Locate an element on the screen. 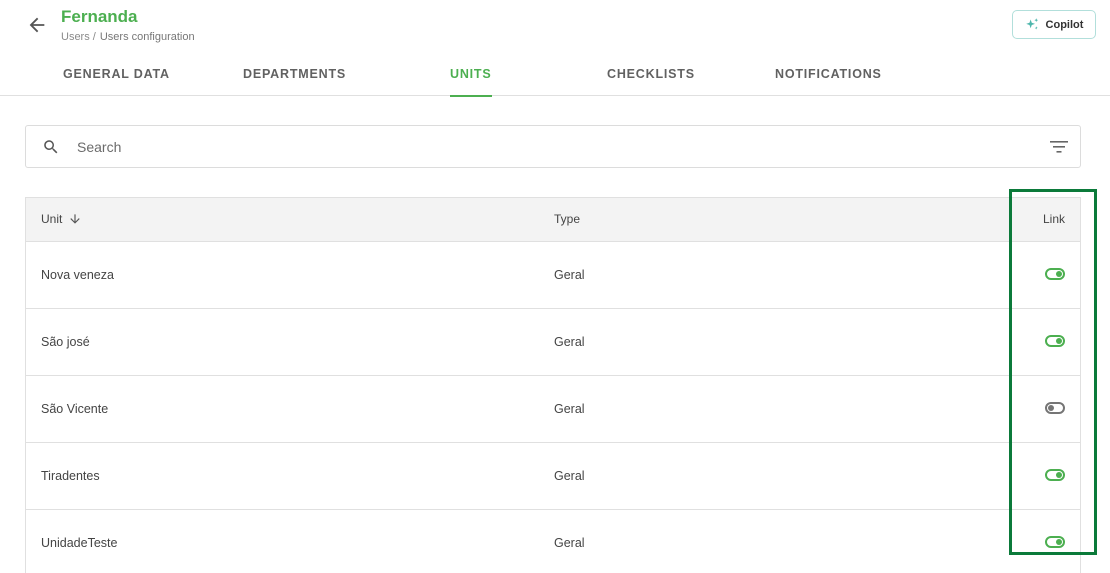  page-title: Fernanda is located at coordinates (99, 16).